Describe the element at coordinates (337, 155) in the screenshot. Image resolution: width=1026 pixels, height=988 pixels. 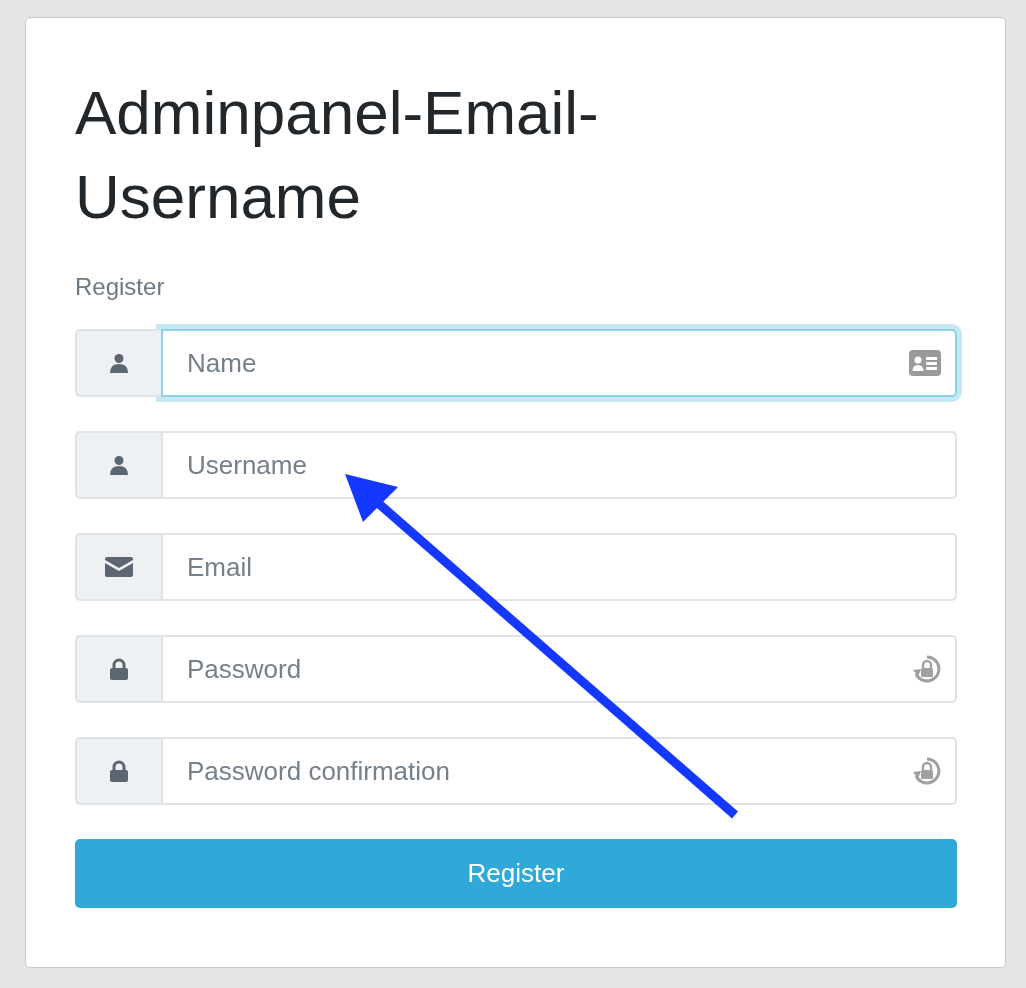
I see `page-title: Adminpanel-Email-Username` at that location.